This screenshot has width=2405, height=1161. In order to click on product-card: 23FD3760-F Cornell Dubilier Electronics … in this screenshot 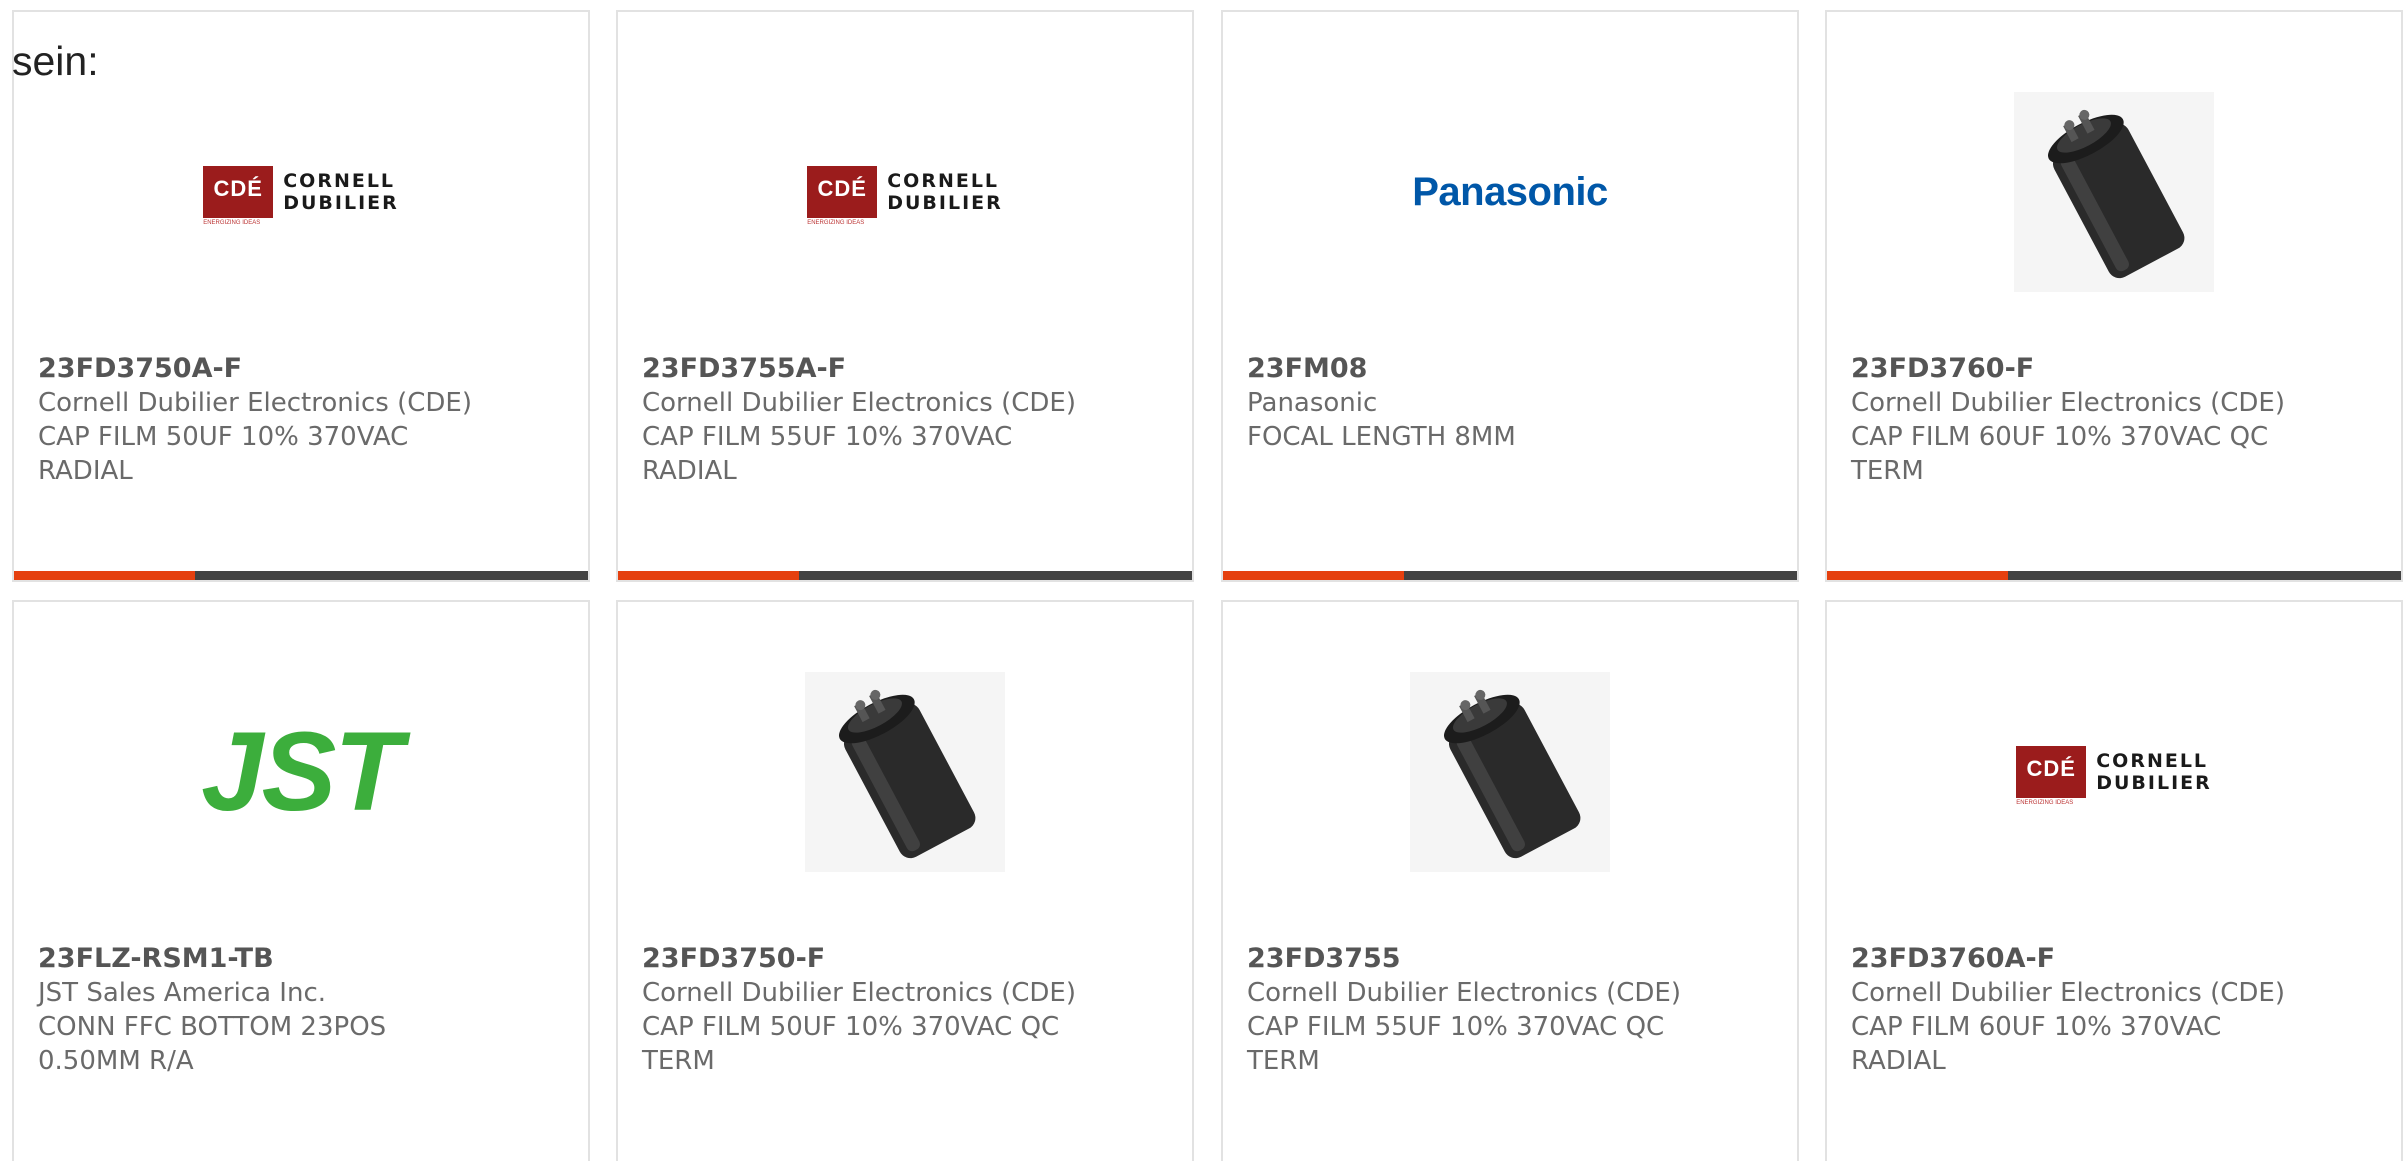, I will do `click(2114, 296)`.